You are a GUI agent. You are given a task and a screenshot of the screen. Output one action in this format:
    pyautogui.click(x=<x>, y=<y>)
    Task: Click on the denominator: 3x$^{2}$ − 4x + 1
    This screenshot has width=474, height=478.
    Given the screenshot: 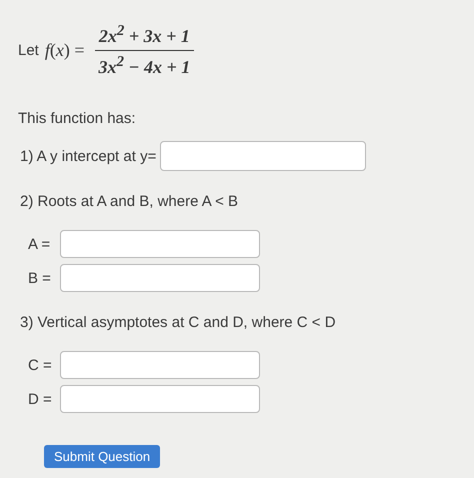 What is the action you would take?
    pyautogui.click(x=144, y=65)
    